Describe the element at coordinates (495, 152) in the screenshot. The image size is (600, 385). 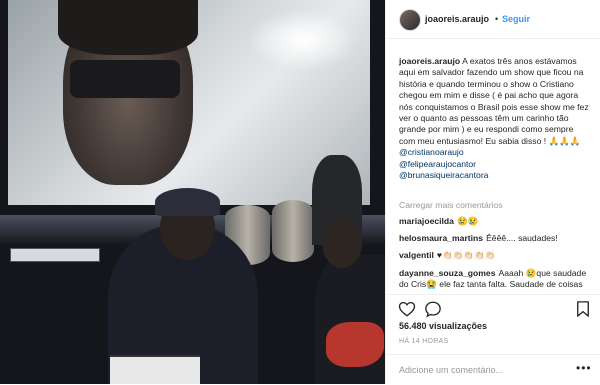
I see `caption-mention: @cristianoaraujo` at that location.